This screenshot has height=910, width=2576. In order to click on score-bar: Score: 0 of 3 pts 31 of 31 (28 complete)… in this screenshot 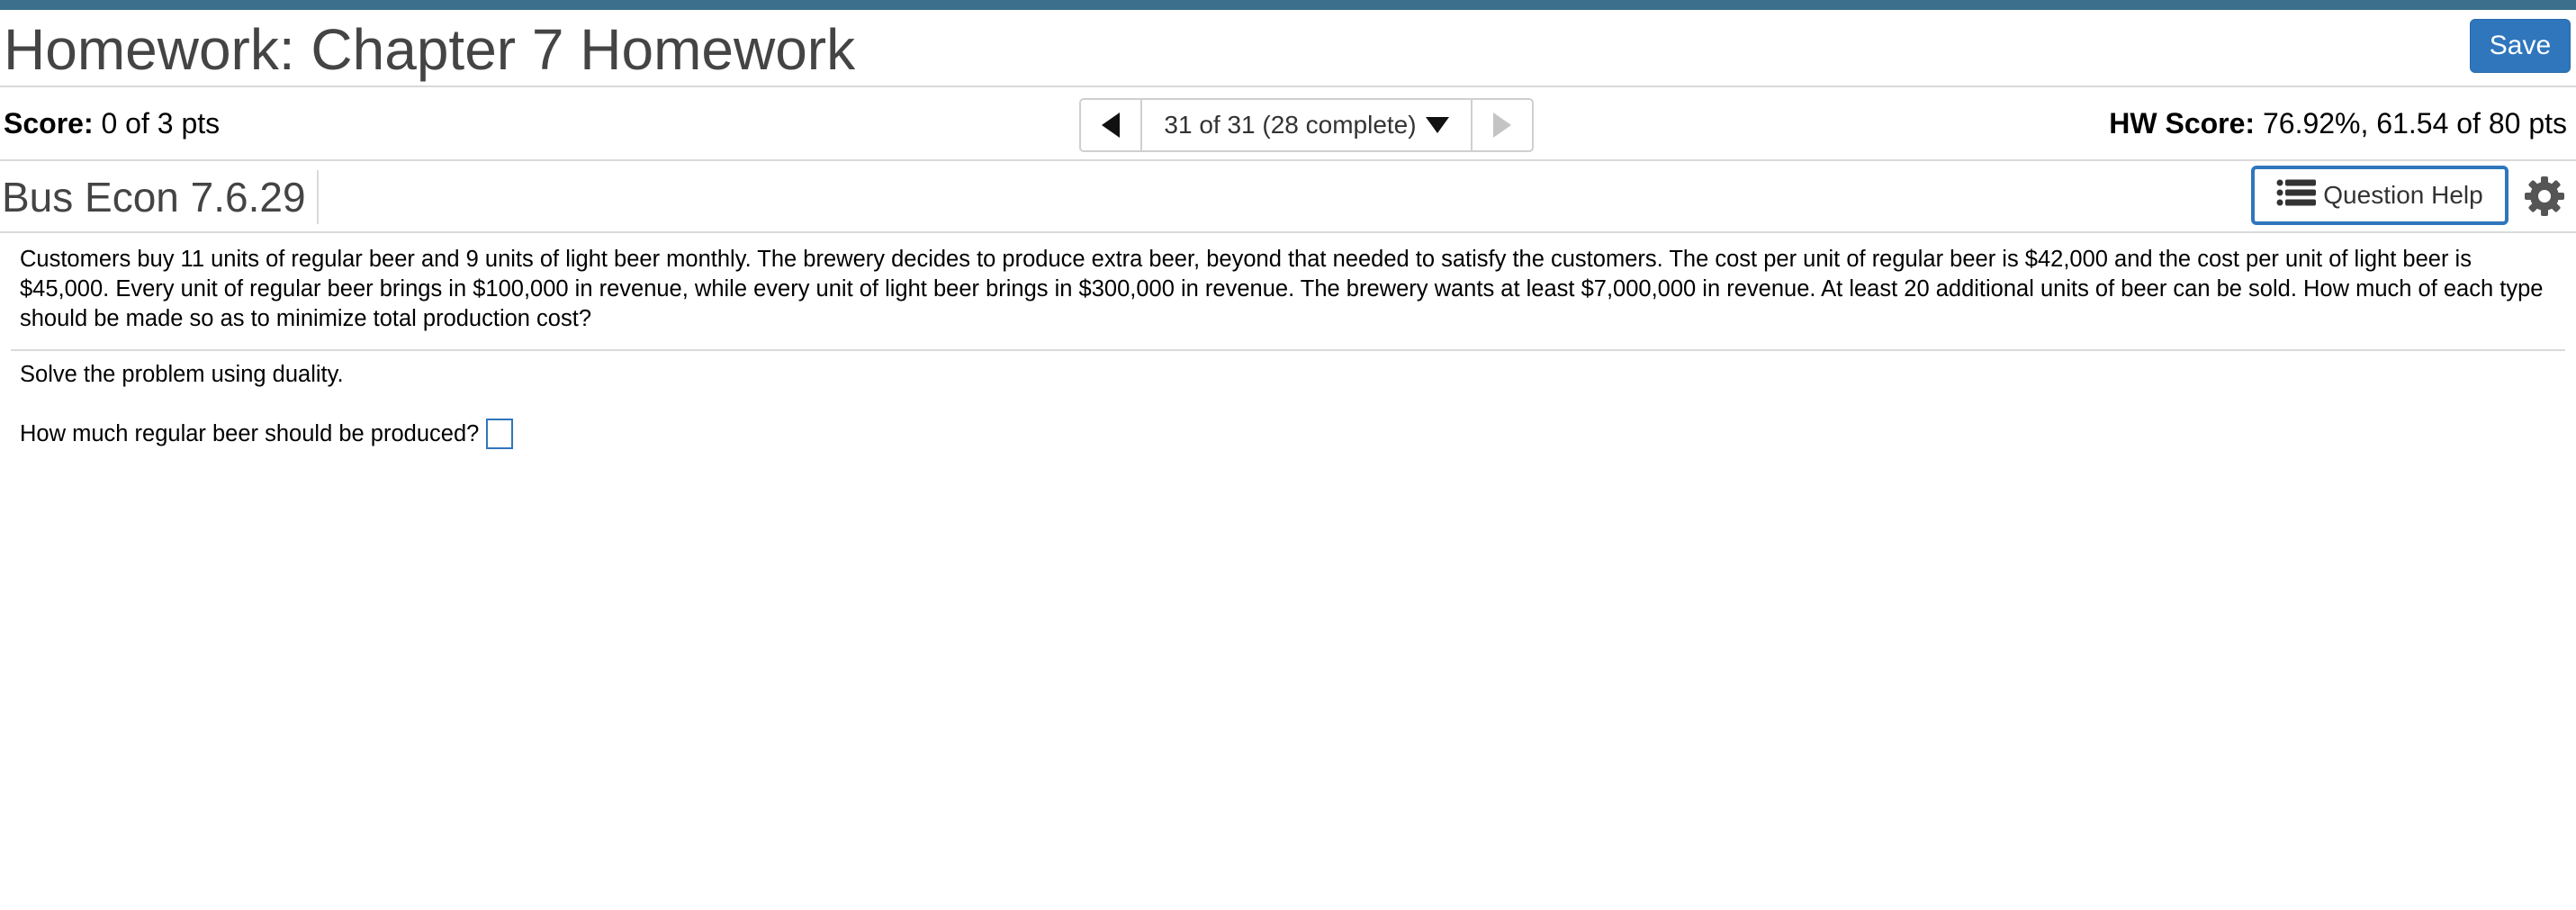, I will do `click(1288, 124)`.